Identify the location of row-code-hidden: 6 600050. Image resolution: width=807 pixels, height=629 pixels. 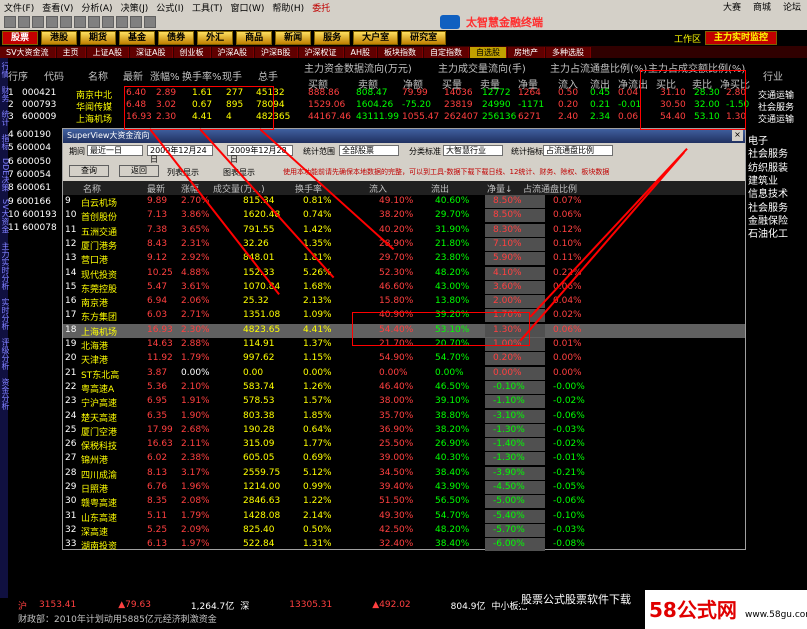
(29, 162).